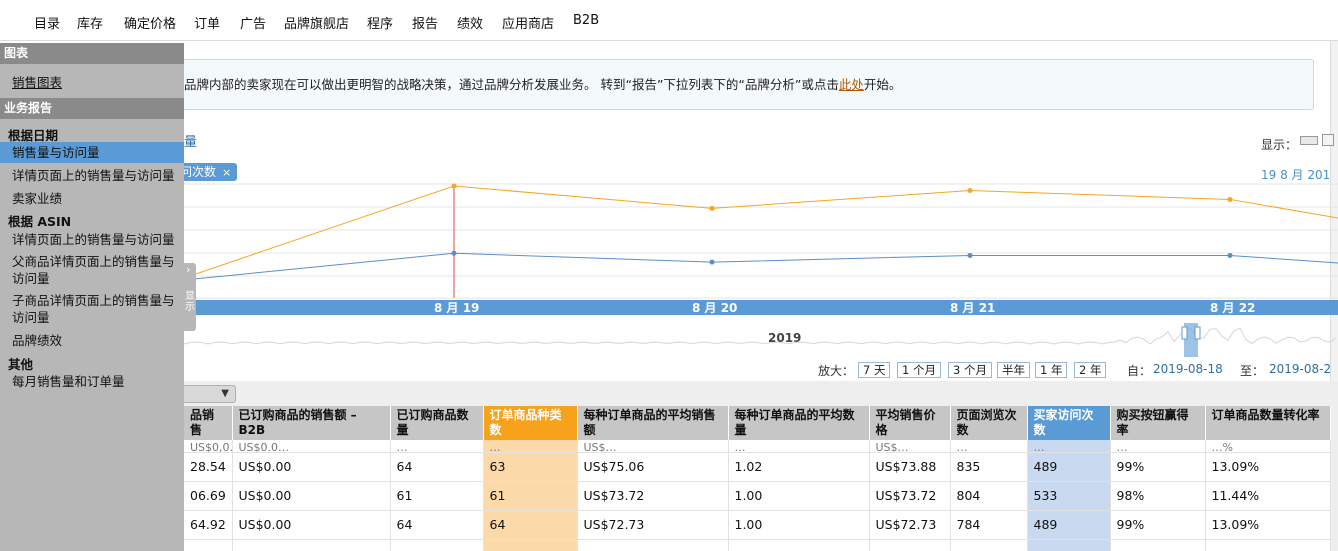  What do you see at coordinates (95, 309) in the screenshot?
I see `sidebar-item-child-detail-sales-traffic: 子商品详情页面上的销售量与访问量` at bounding box center [95, 309].